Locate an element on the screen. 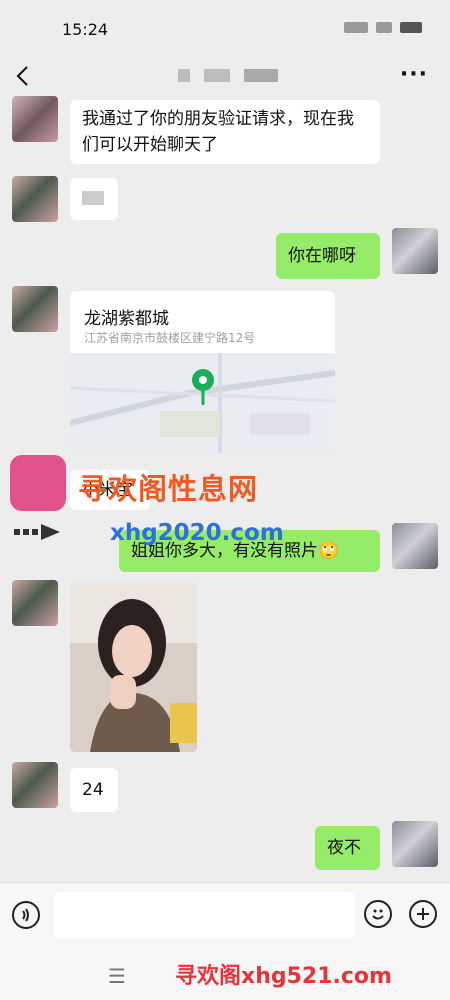 This screenshot has height=1000, width=450. nav-bar: ··· is located at coordinates (225, 77).